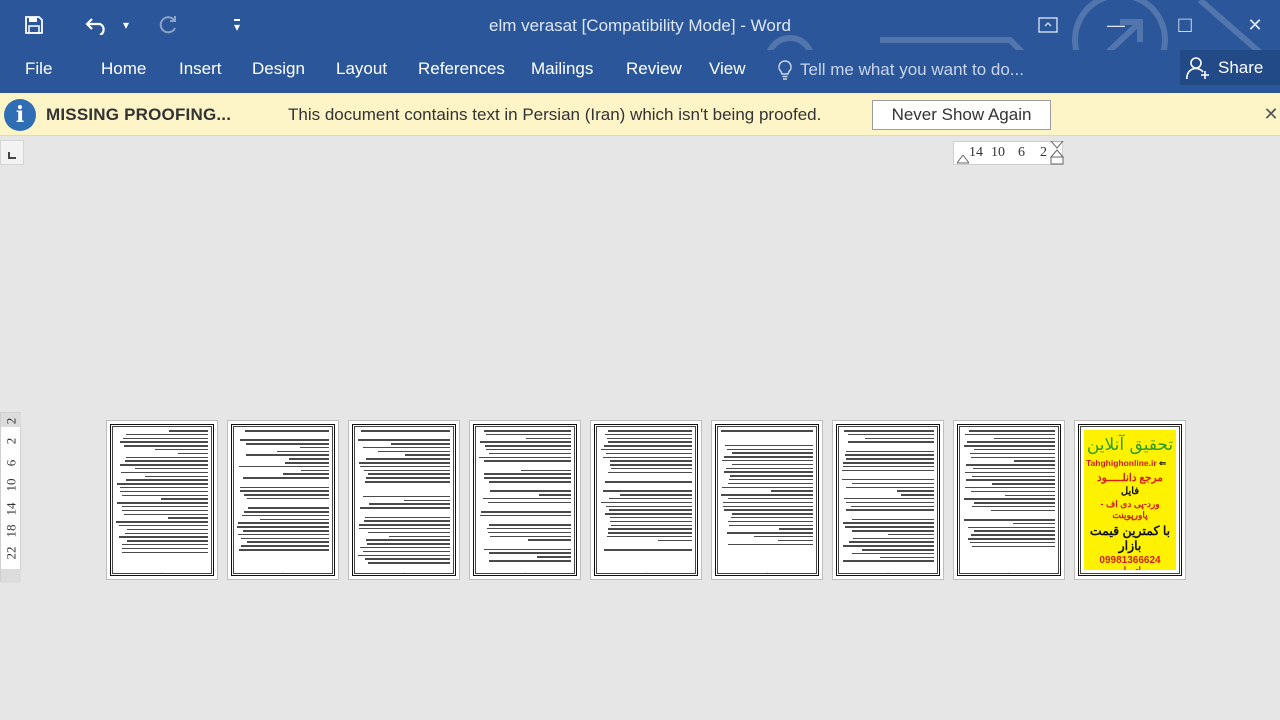  I want to click on share-label: Share, so click(1241, 67).